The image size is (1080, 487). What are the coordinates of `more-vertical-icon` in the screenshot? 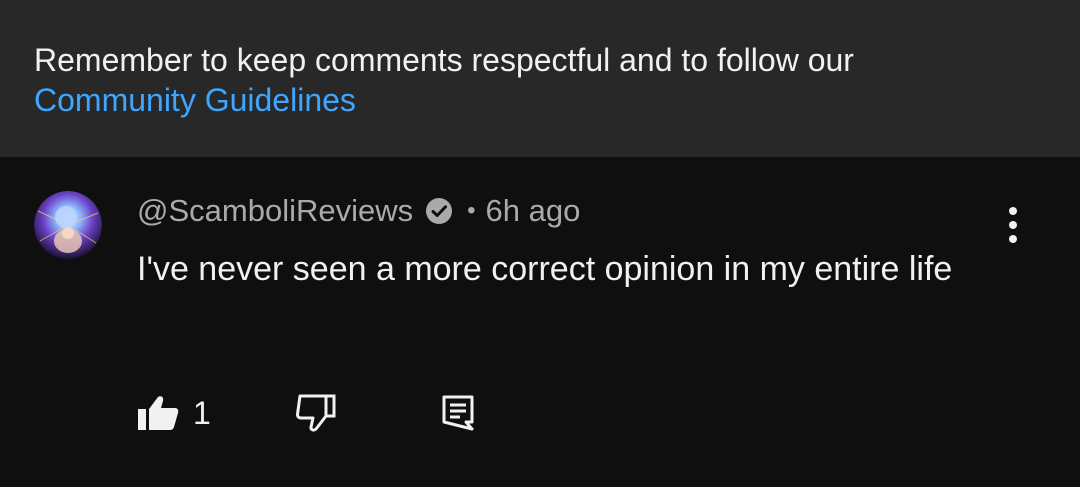 It's located at (1013, 225).